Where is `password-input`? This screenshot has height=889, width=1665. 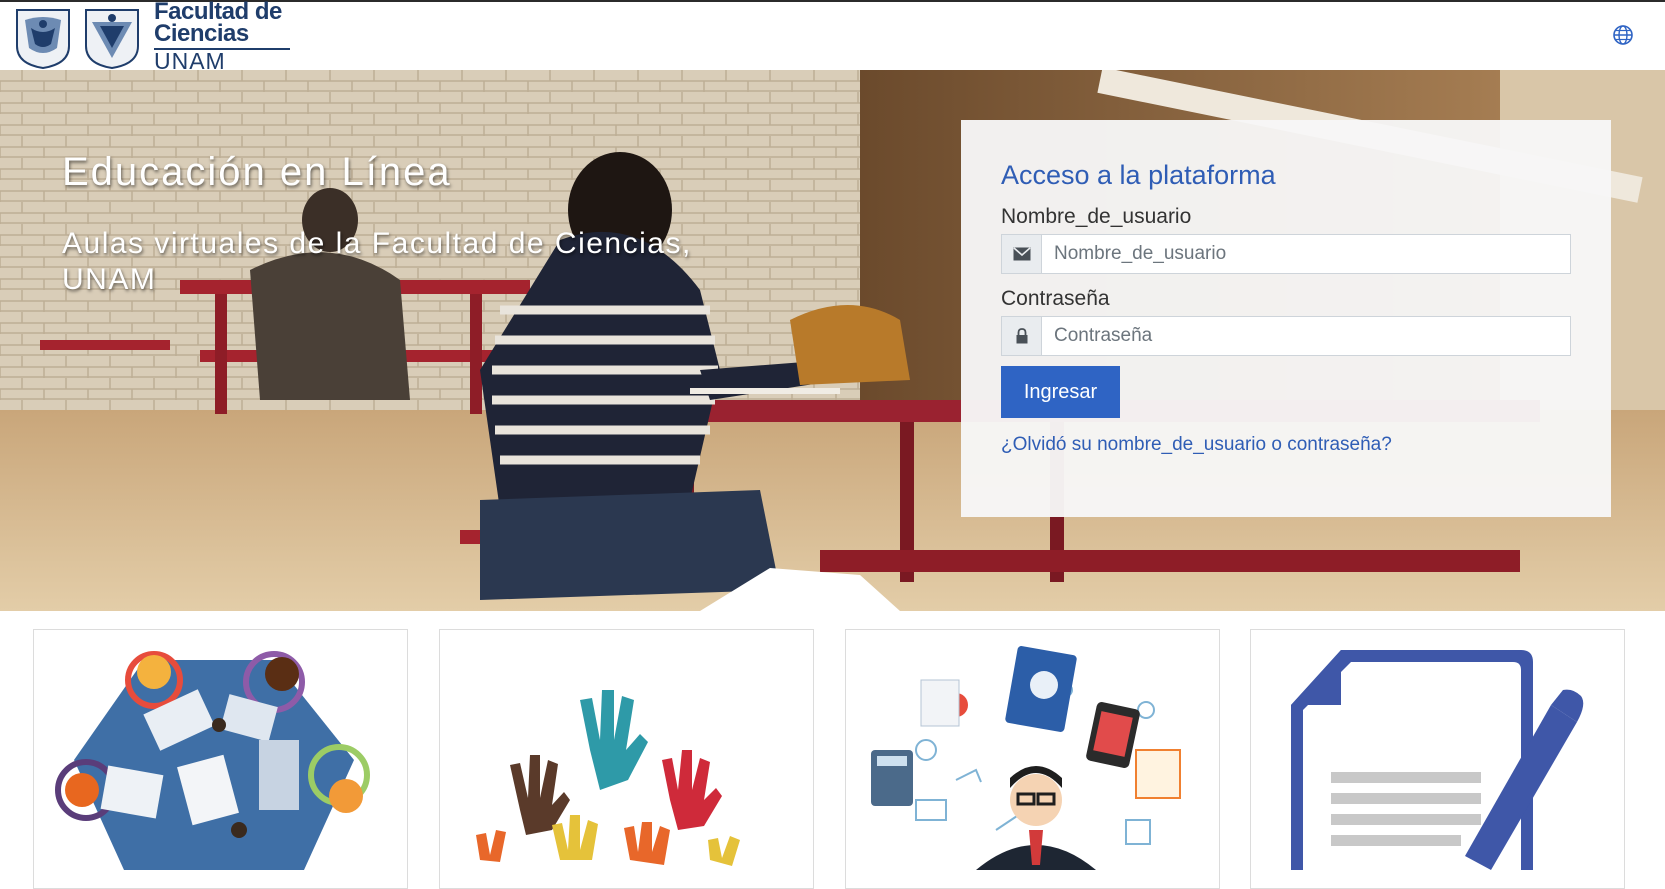
password-input is located at coordinates (1306, 336).